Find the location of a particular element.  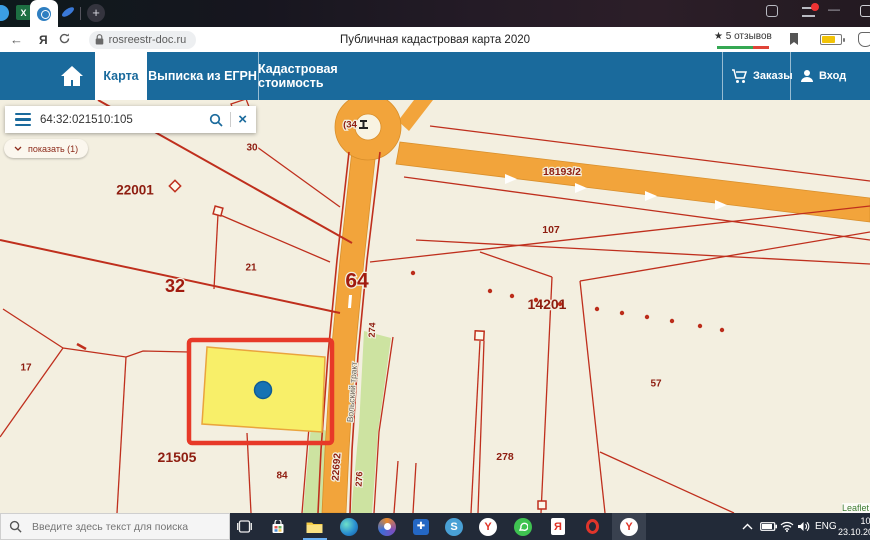

tray-date: 23.10.2020 is located at coordinates (854, 531).